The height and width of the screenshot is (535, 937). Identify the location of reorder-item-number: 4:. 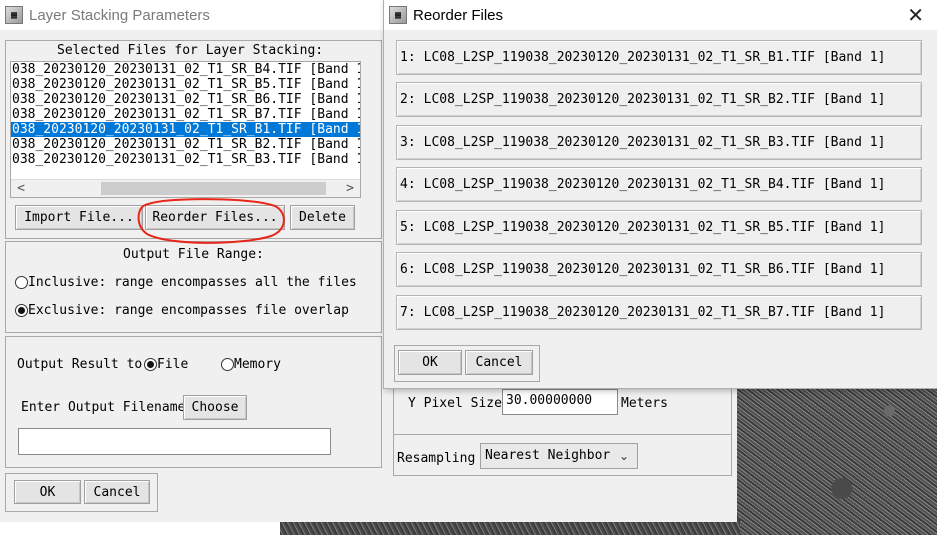
(408, 184).